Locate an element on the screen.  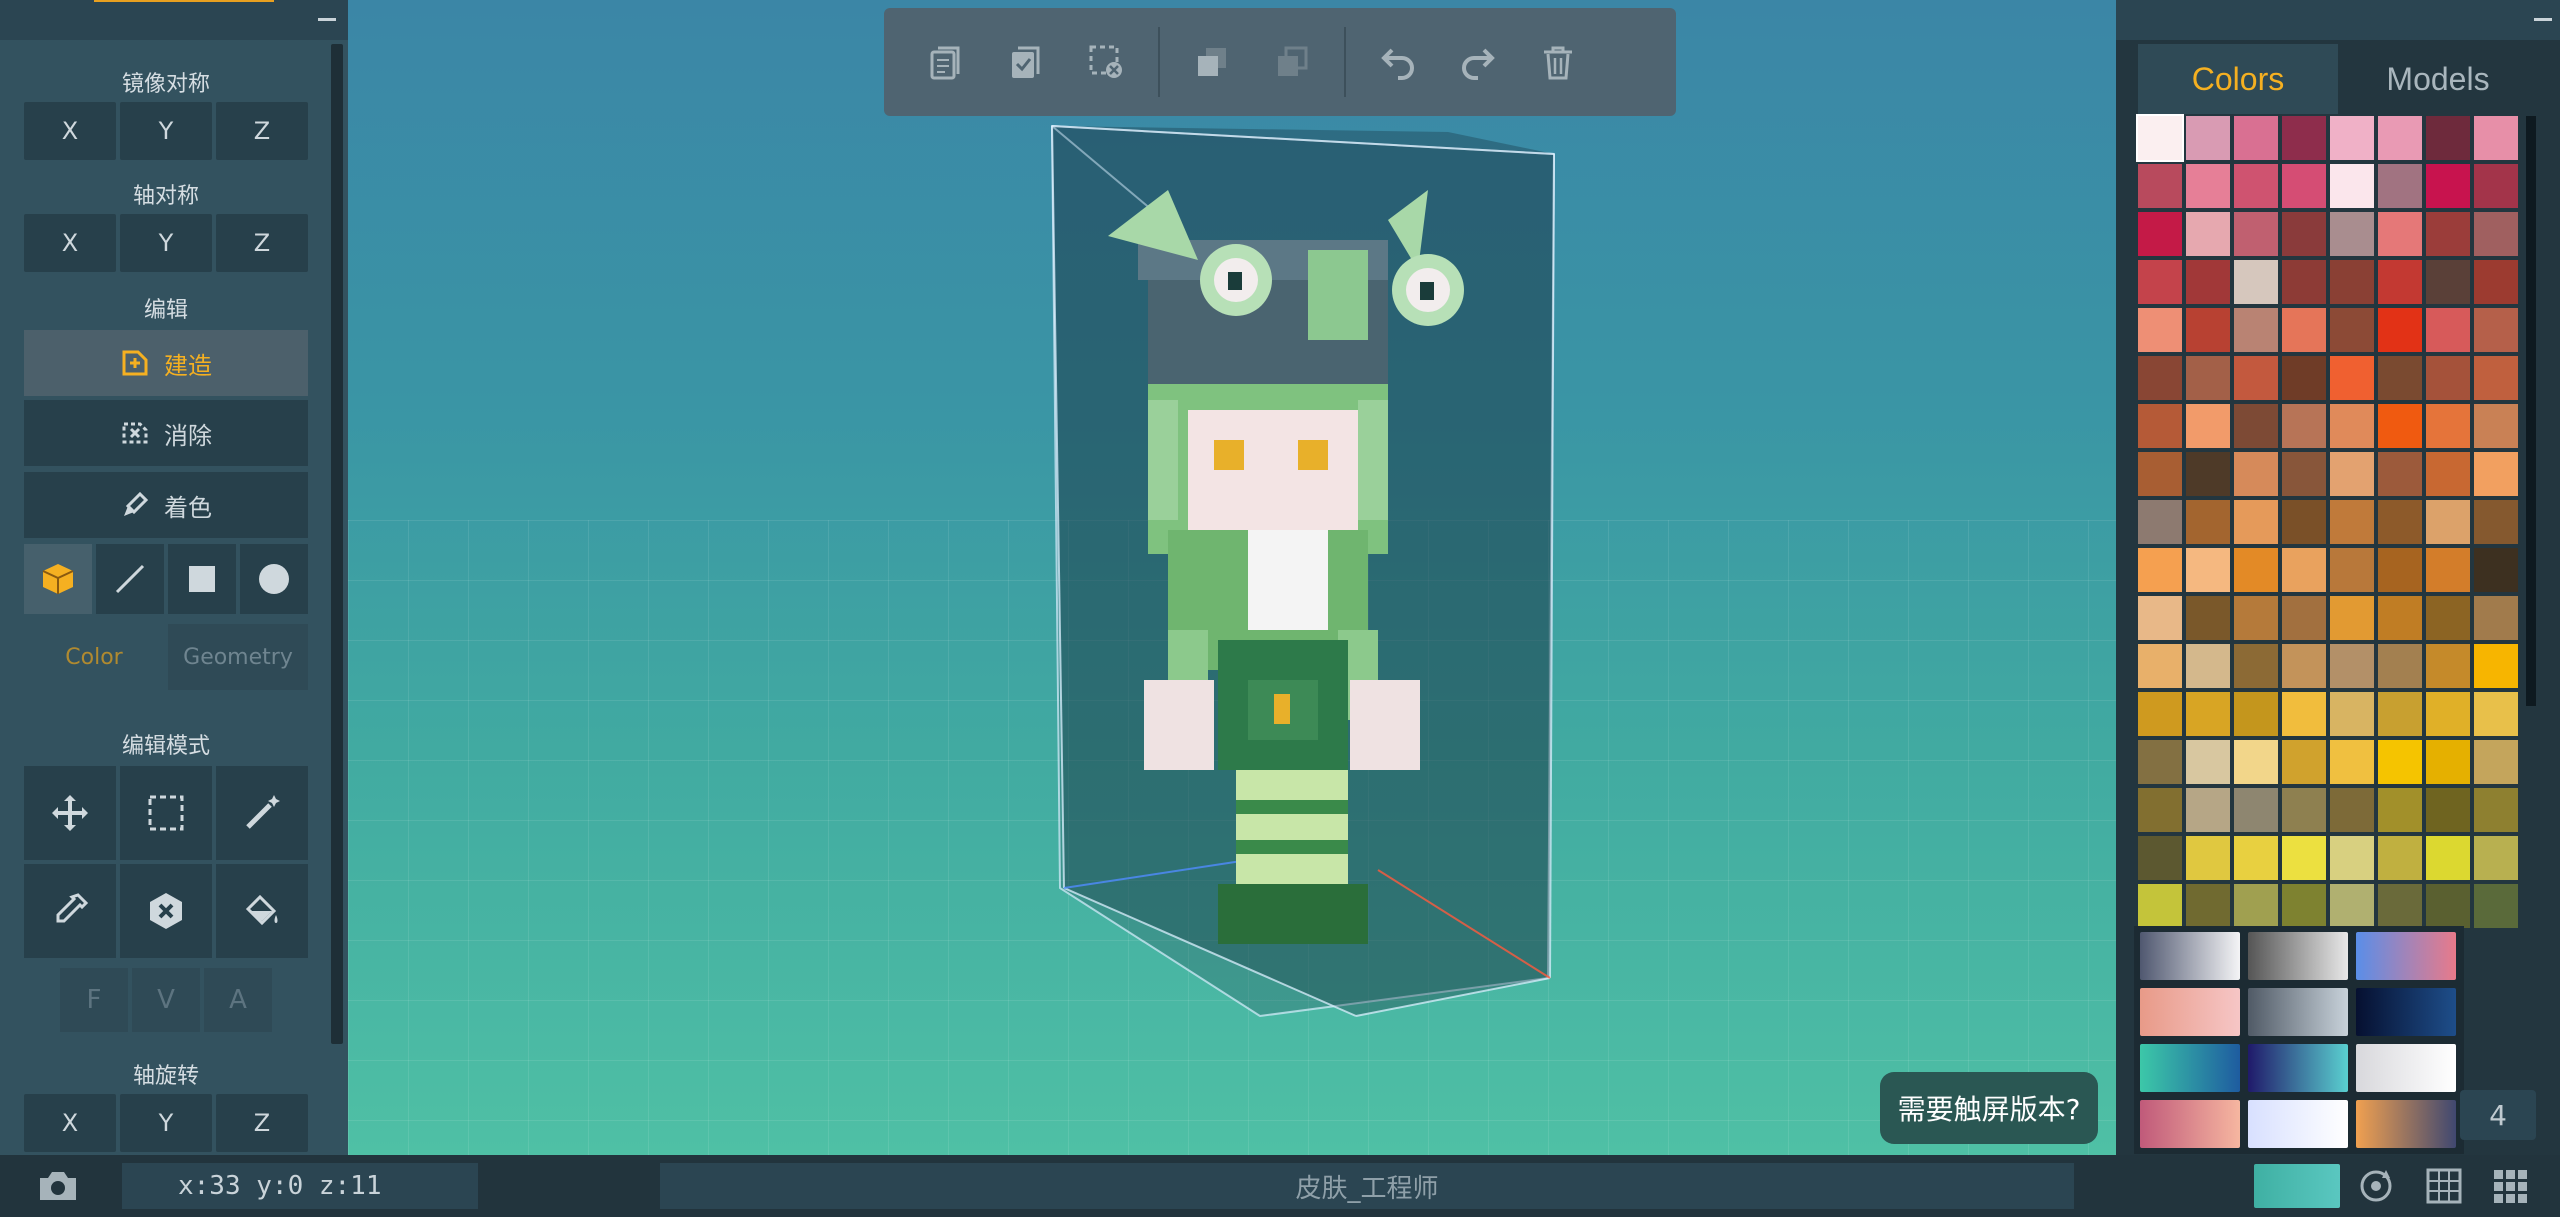
tab-color: Color is located at coordinates (94, 657).